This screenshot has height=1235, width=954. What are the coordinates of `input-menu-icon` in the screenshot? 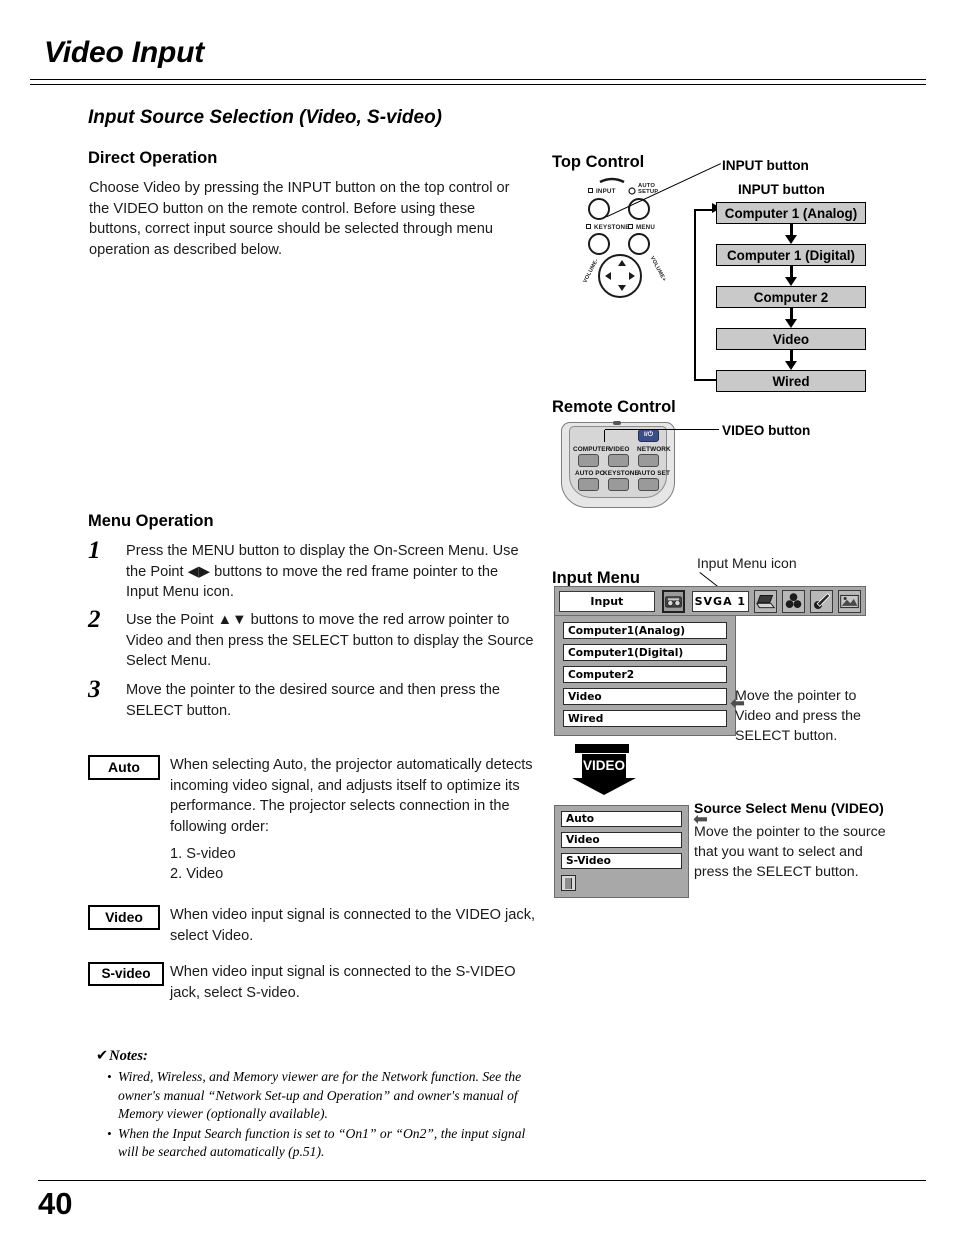 It's located at (673, 601).